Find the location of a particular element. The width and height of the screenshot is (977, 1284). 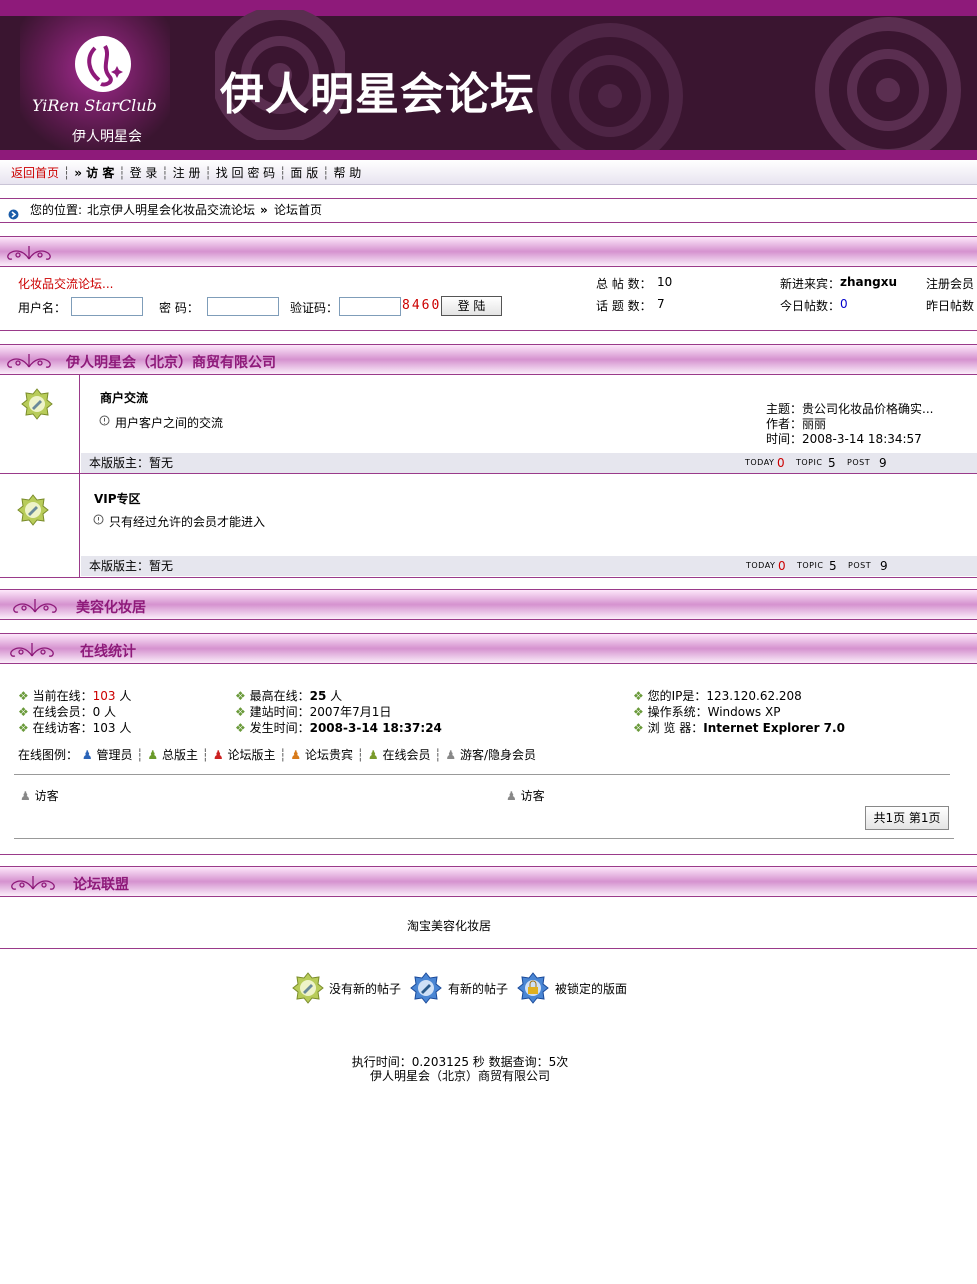

banner-circle-decoration is located at coordinates (888, 83).